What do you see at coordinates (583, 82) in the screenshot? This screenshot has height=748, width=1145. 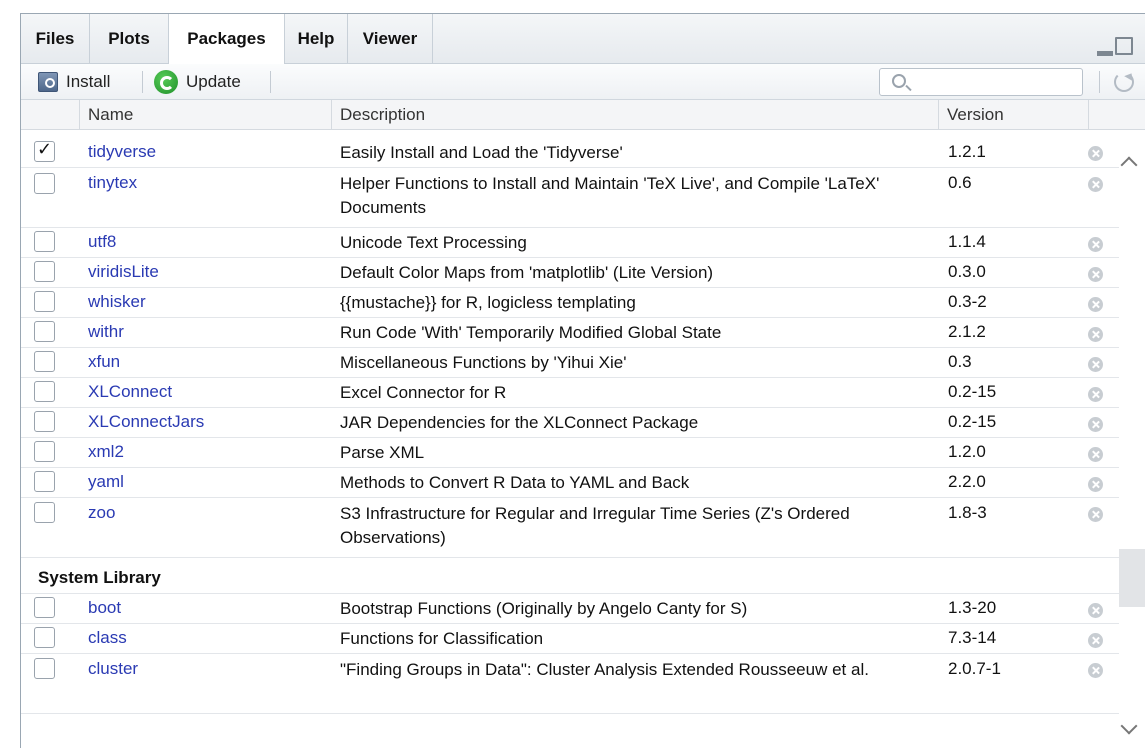 I see `packages-toolbar: Install Update` at bounding box center [583, 82].